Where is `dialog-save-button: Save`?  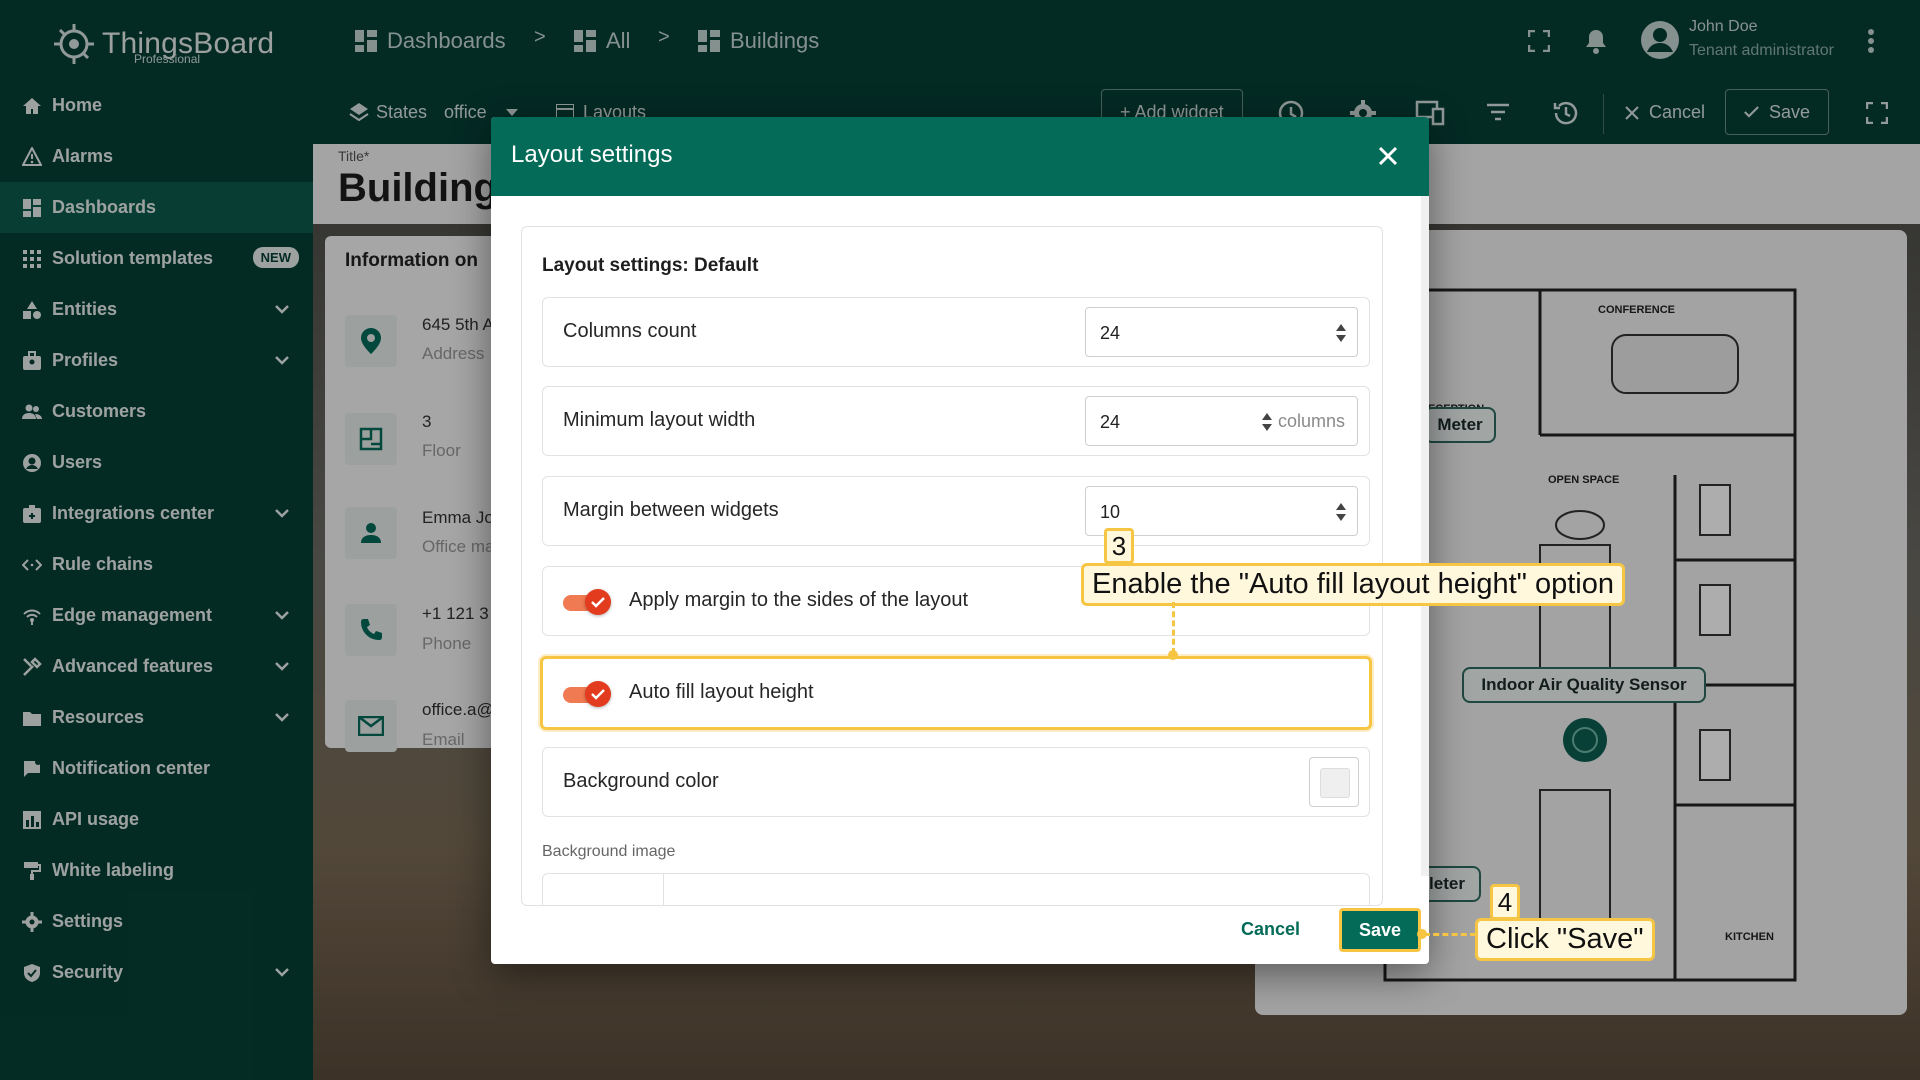
dialog-save-button: Save is located at coordinates (1380, 930).